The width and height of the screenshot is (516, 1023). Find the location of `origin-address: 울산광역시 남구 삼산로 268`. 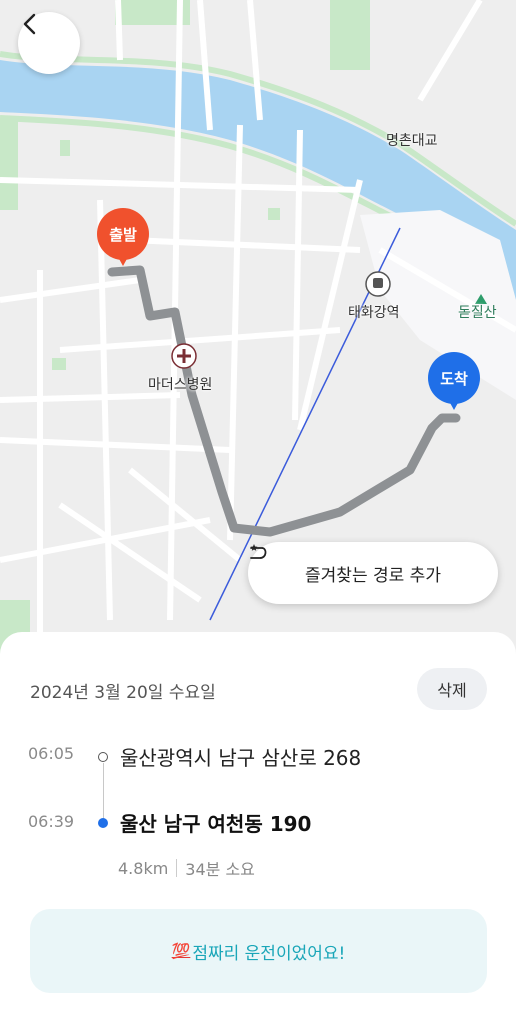

origin-address: 울산광역시 남구 삼산로 268 is located at coordinates (241, 758).